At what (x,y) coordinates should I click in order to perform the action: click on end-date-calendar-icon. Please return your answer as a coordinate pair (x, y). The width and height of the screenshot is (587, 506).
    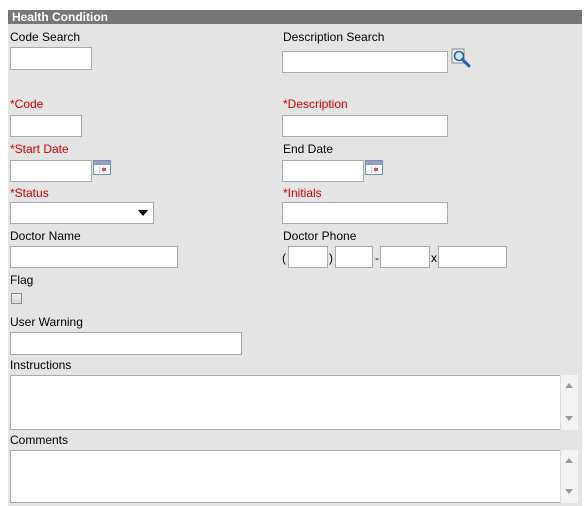
    Looking at the image, I should click on (374, 167).